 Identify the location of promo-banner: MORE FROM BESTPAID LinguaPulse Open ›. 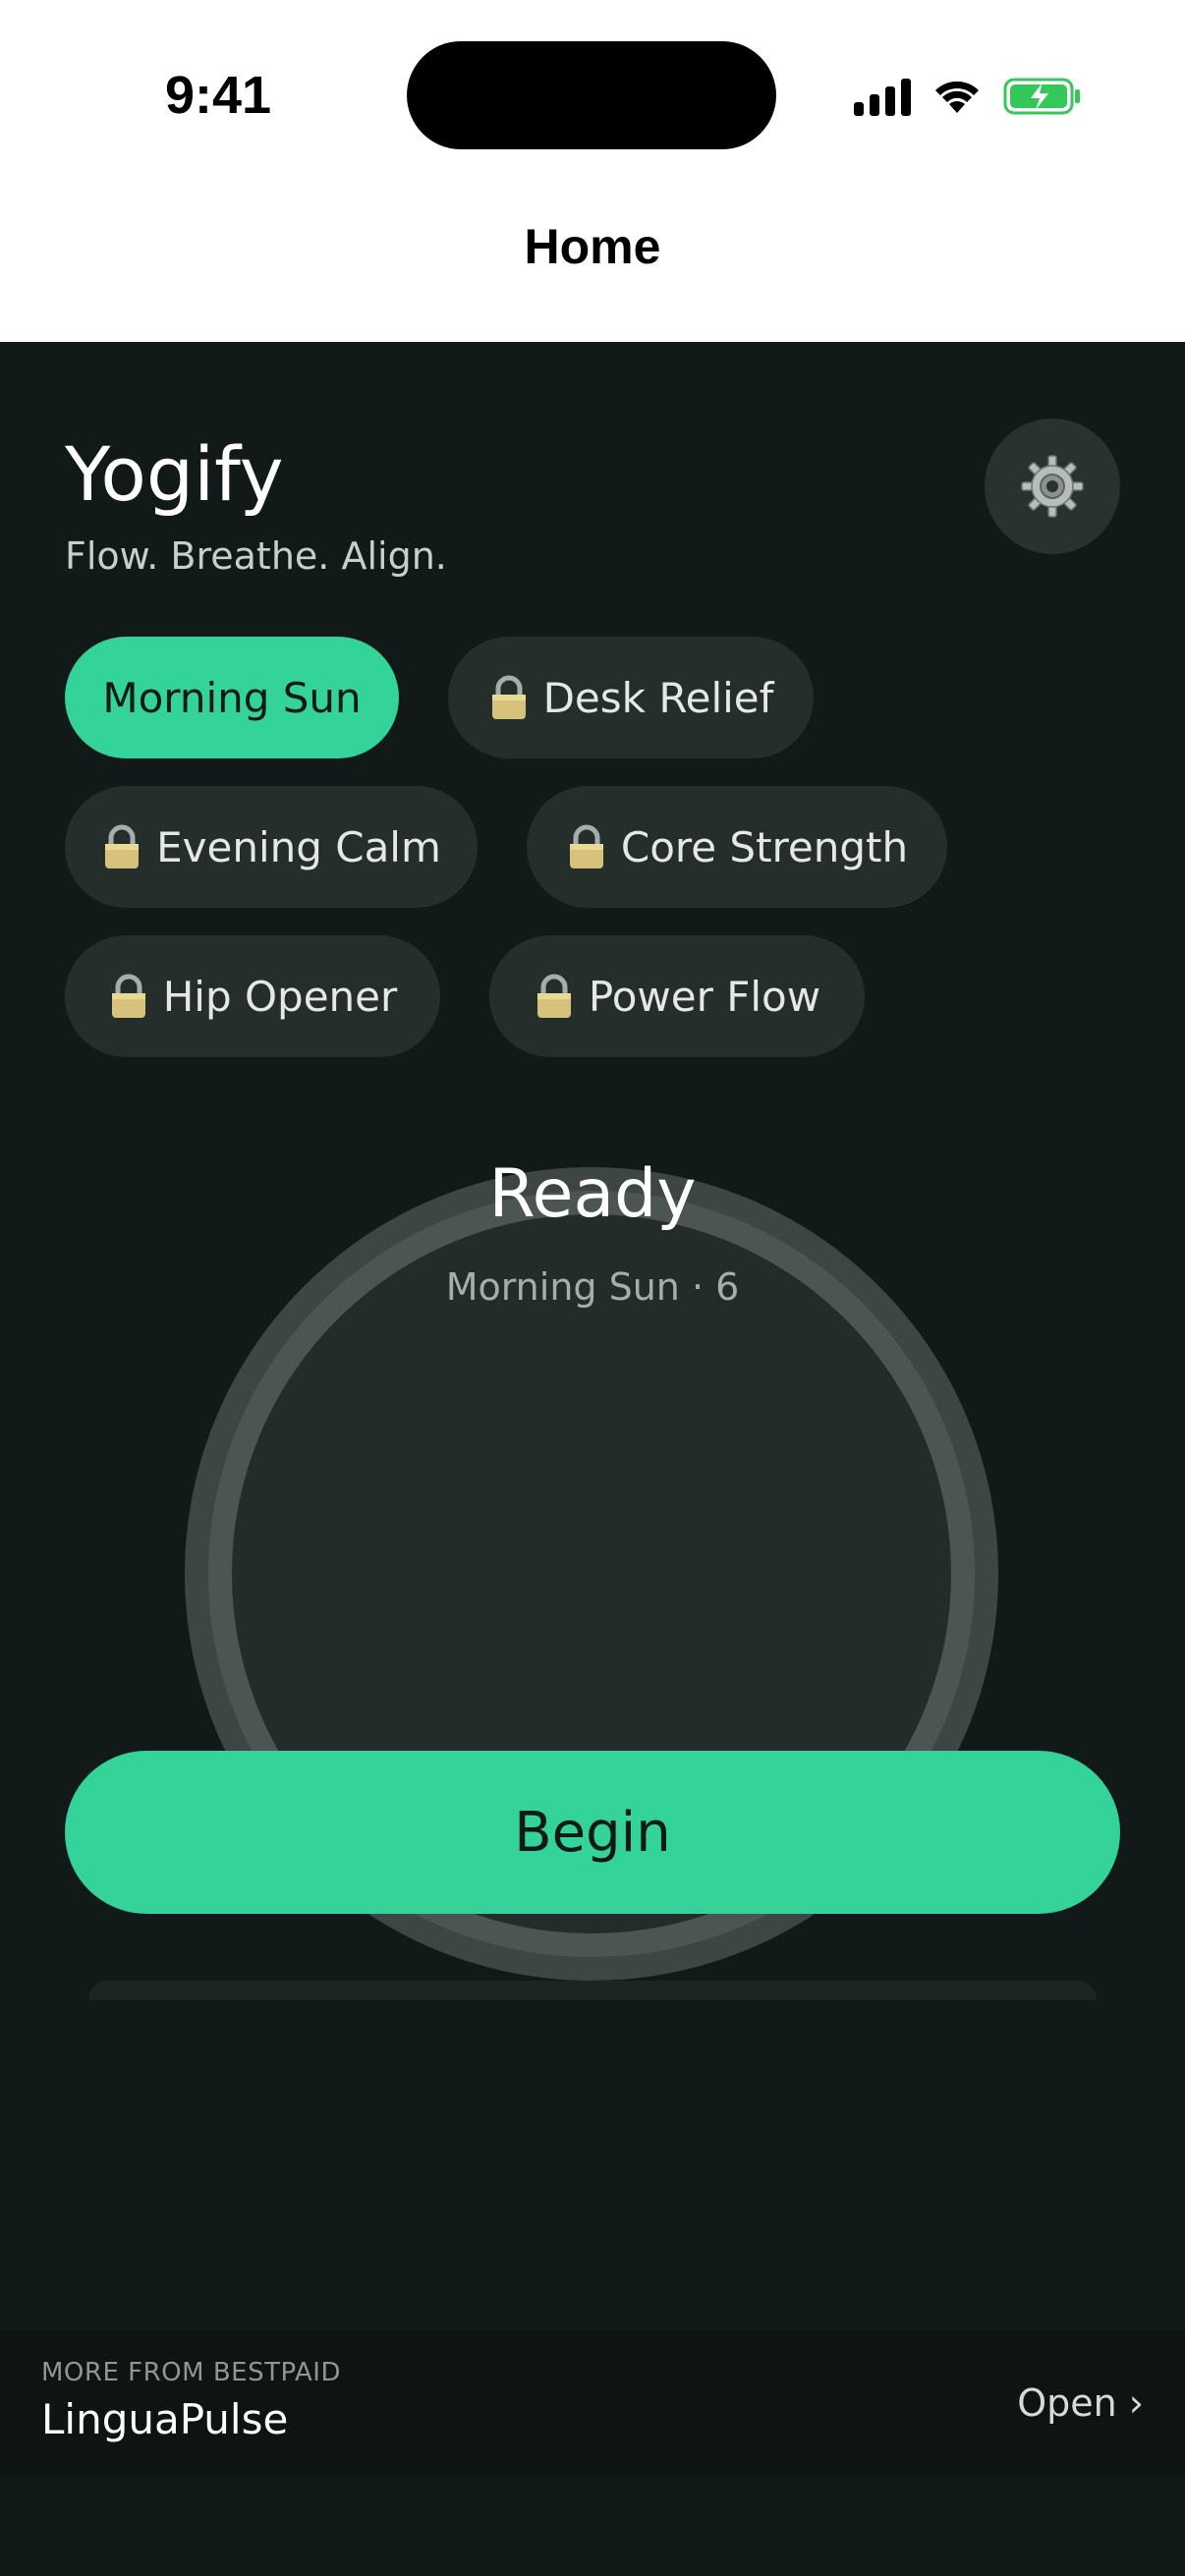
(592, 2403).